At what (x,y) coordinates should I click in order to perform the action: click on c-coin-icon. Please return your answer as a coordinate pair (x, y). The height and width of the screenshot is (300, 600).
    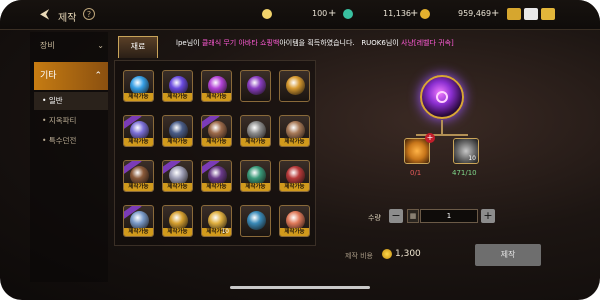
    Looking at the image, I should click on (267, 14).